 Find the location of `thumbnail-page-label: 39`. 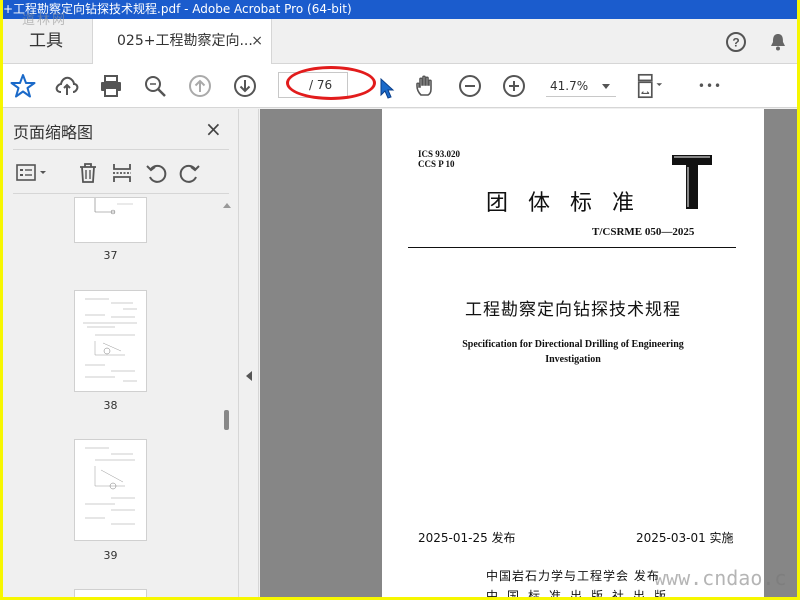

thumbnail-page-label: 39 is located at coordinates (110, 555).